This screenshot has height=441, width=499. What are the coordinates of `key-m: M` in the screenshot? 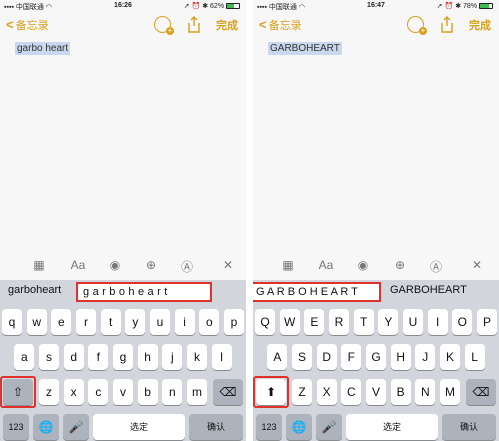 It's located at (449, 392).